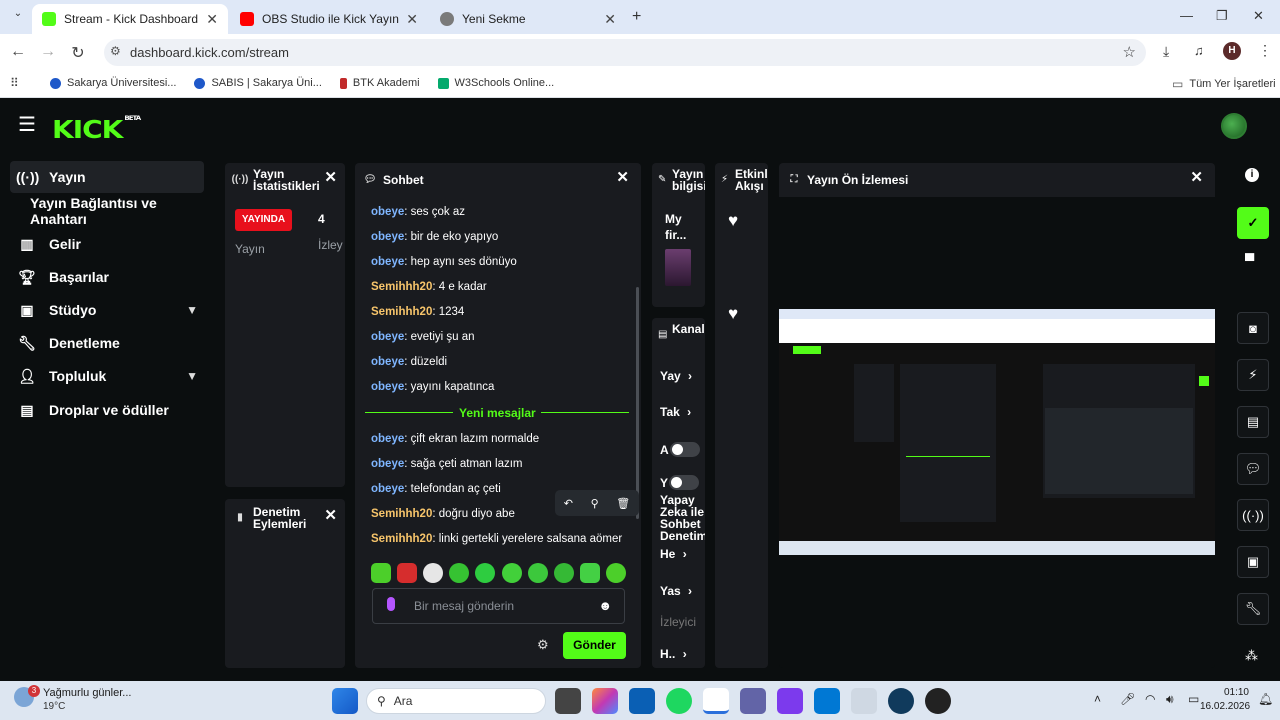  Describe the element at coordinates (673, 654) in the screenshot. I see `ai-row: H.. ›` at that location.